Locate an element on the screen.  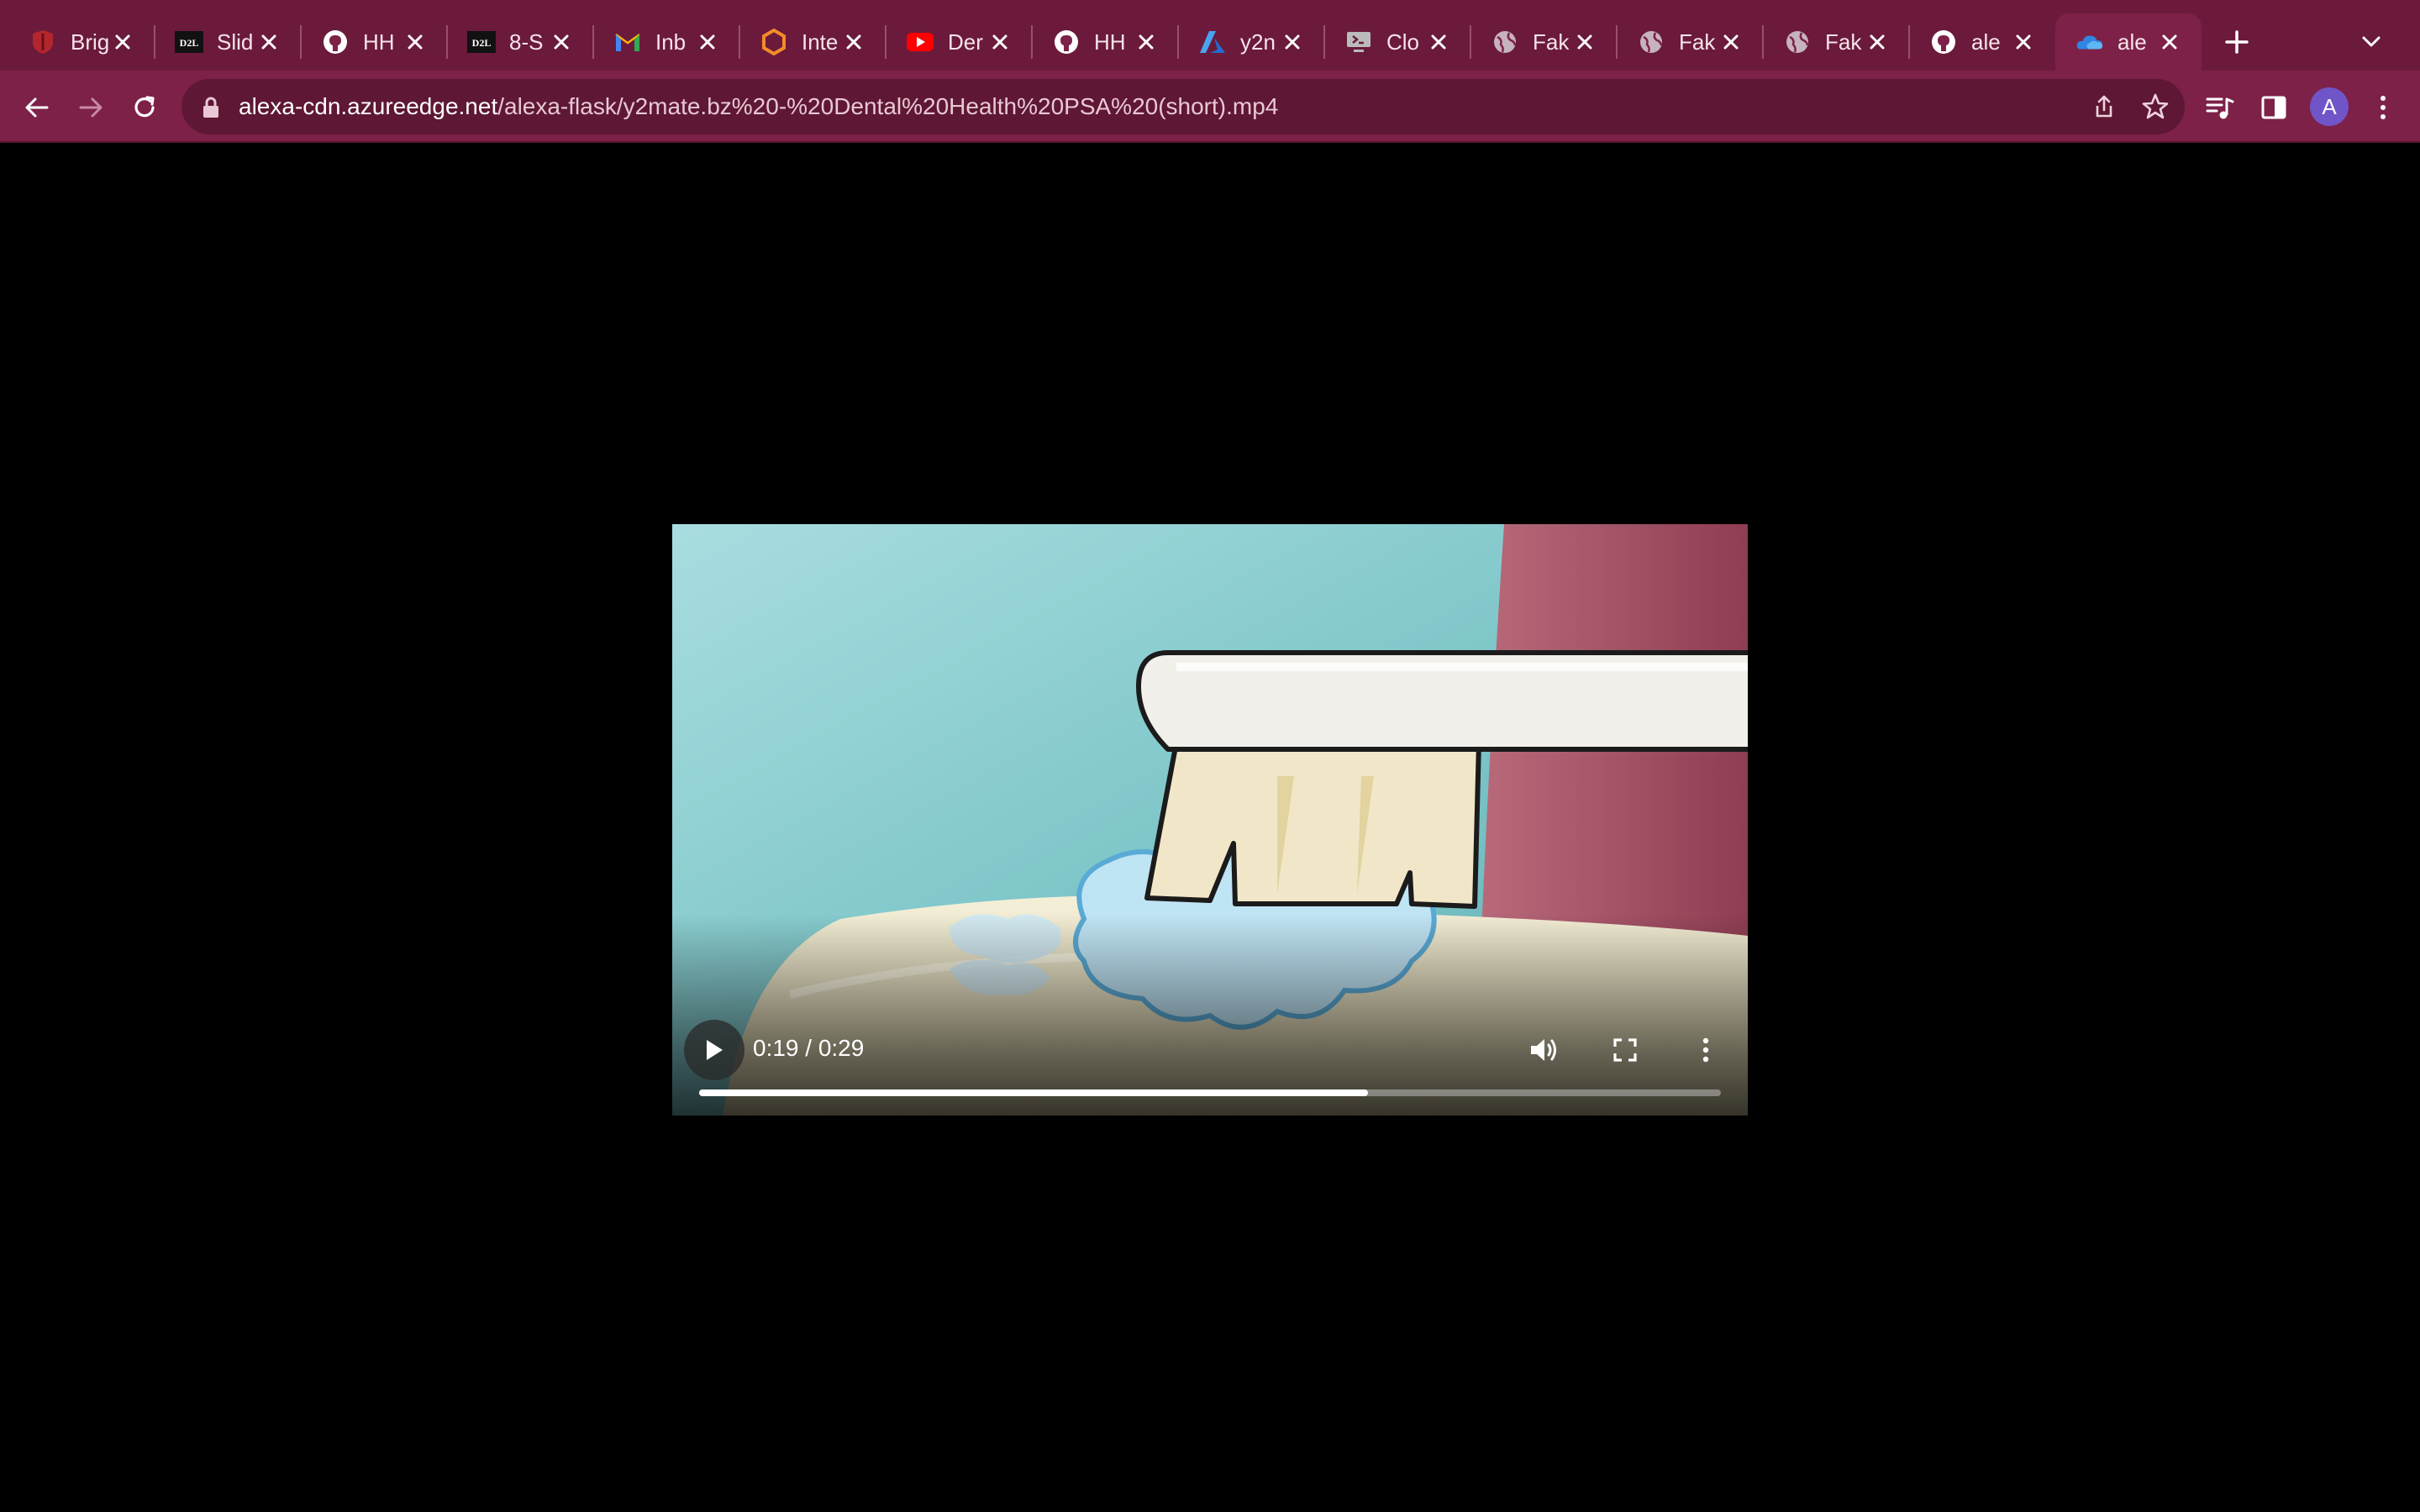
video-options-button is located at coordinates (1706, 1050).